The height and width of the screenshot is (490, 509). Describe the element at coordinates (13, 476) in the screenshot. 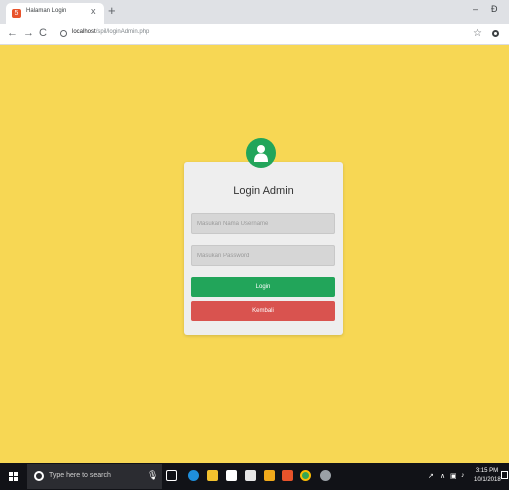

I see `windows-logo-icon` at that location.